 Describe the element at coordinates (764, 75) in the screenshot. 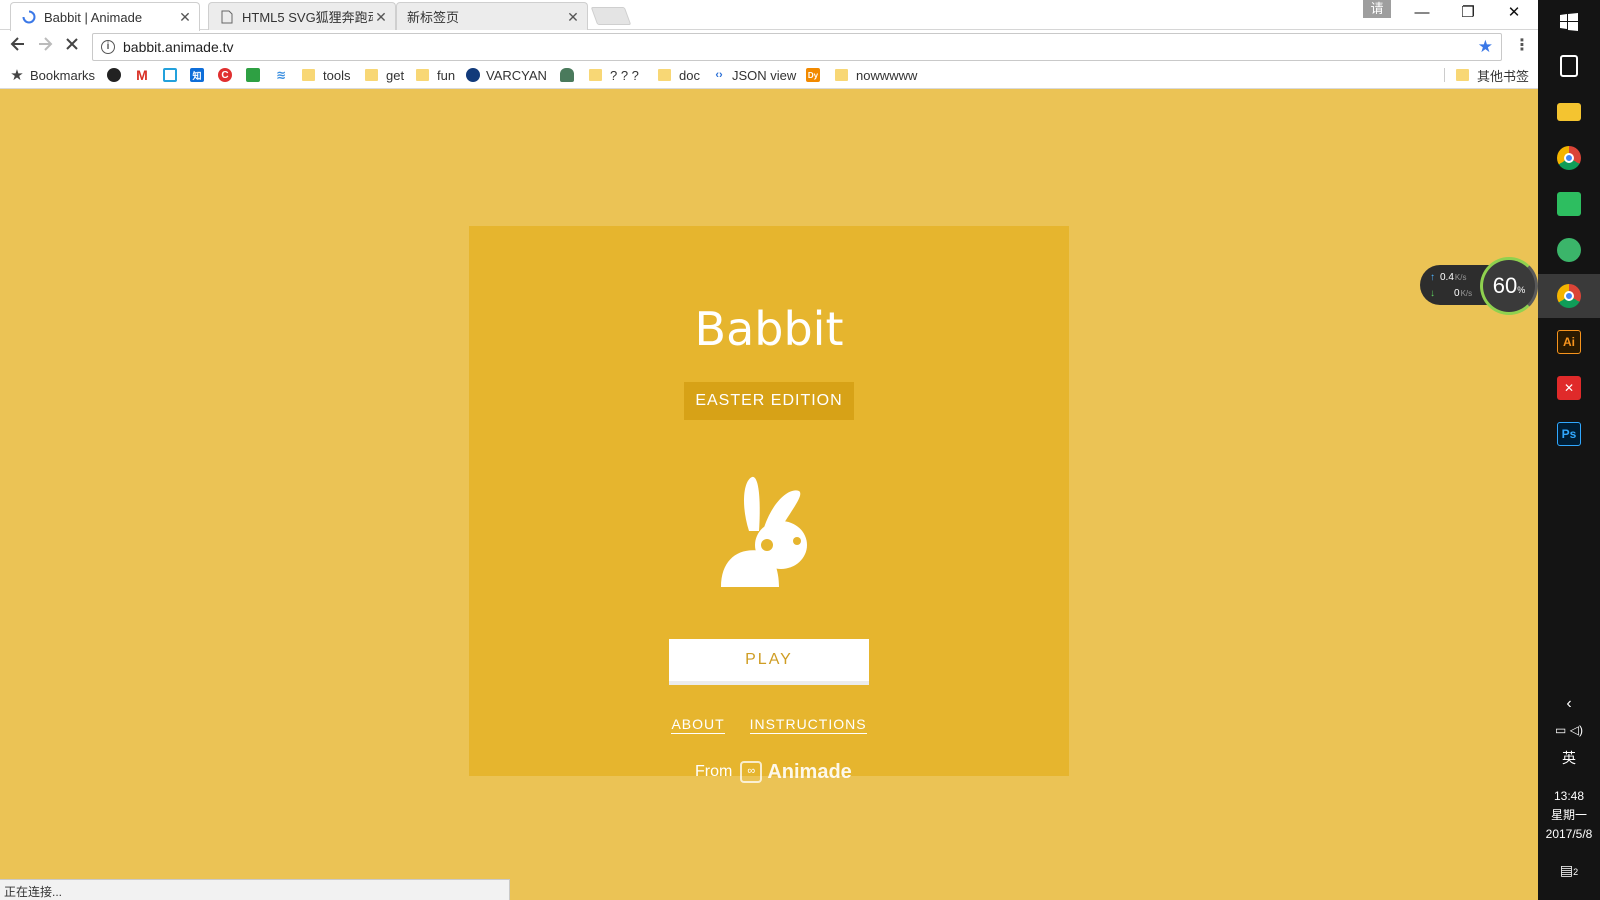

I see `bookmark-label: JSON view` at that location.